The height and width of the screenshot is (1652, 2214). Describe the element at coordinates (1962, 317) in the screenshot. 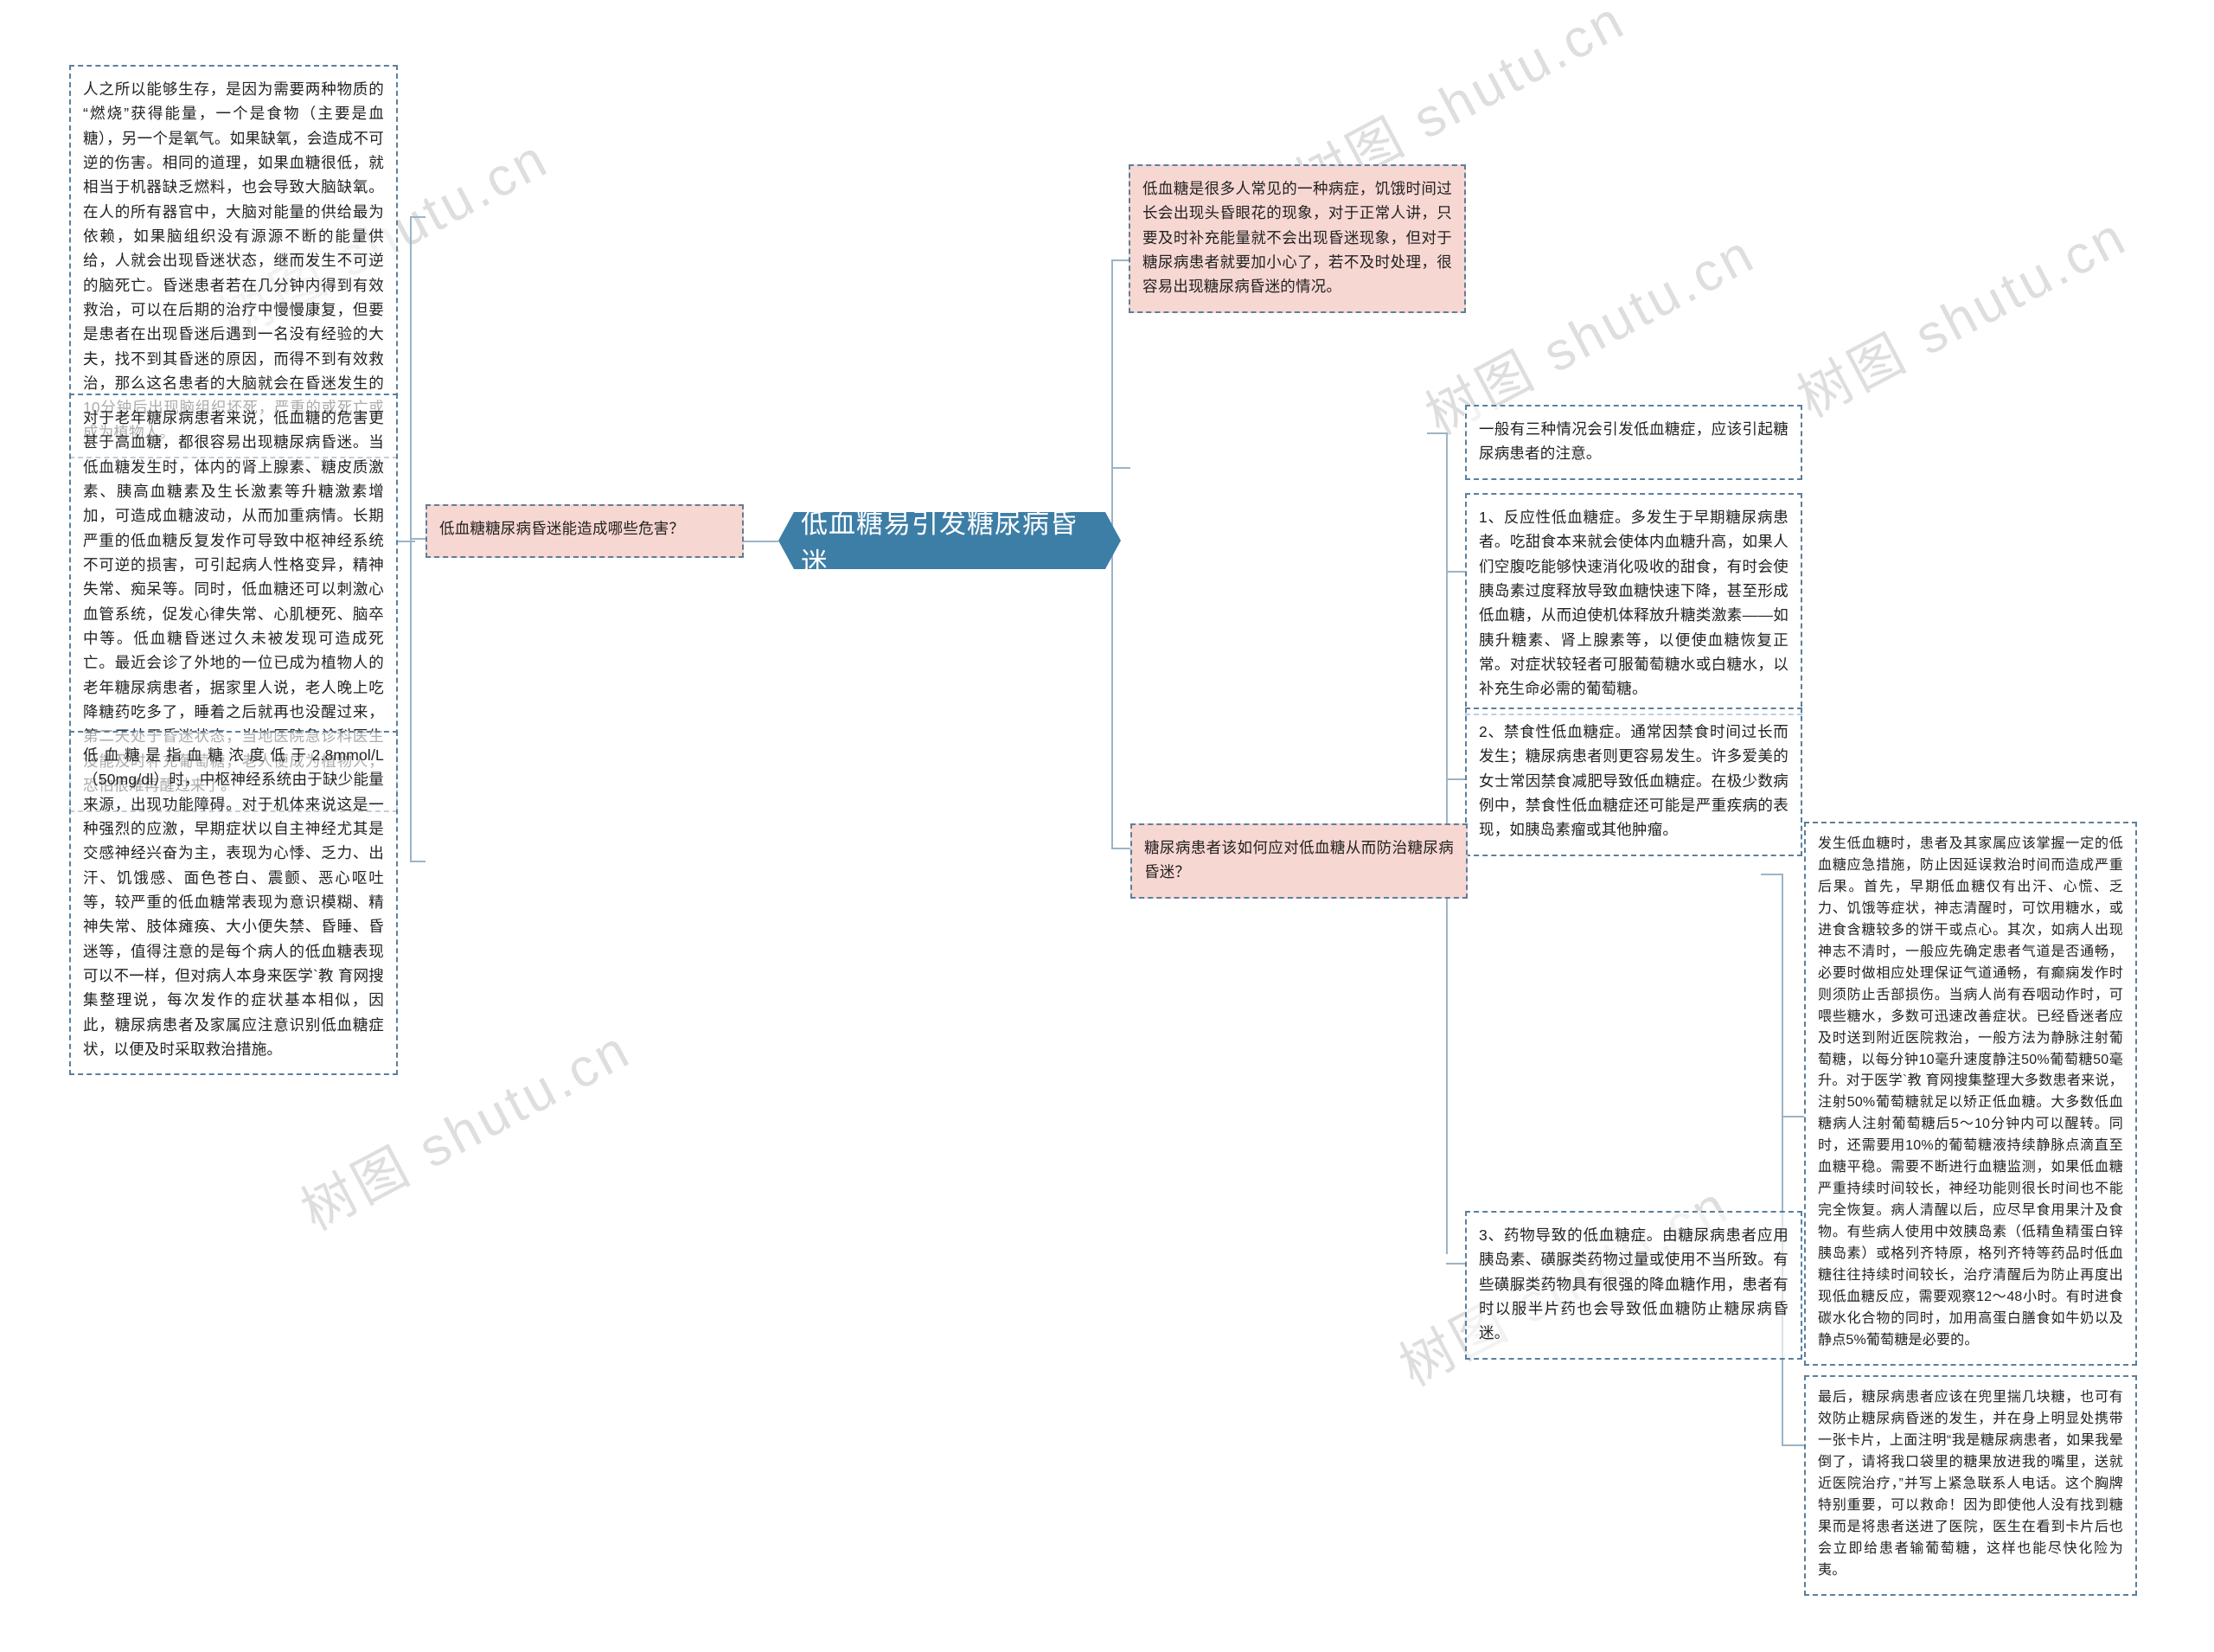

I see `watermark: 树图 shutu.cn` at that location.